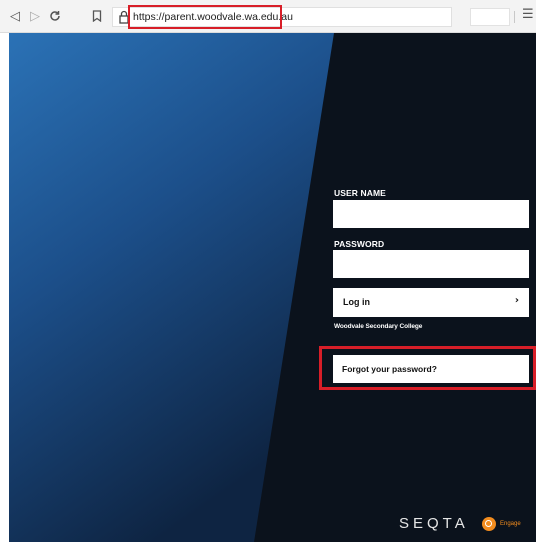 Image resolution: width=536 pixels, height=542 pixels. What do you see at coordinates (378, 326) in the screenshot?
I see `school-name: Woodvale Secondary College` at bounding box center [378, 326].